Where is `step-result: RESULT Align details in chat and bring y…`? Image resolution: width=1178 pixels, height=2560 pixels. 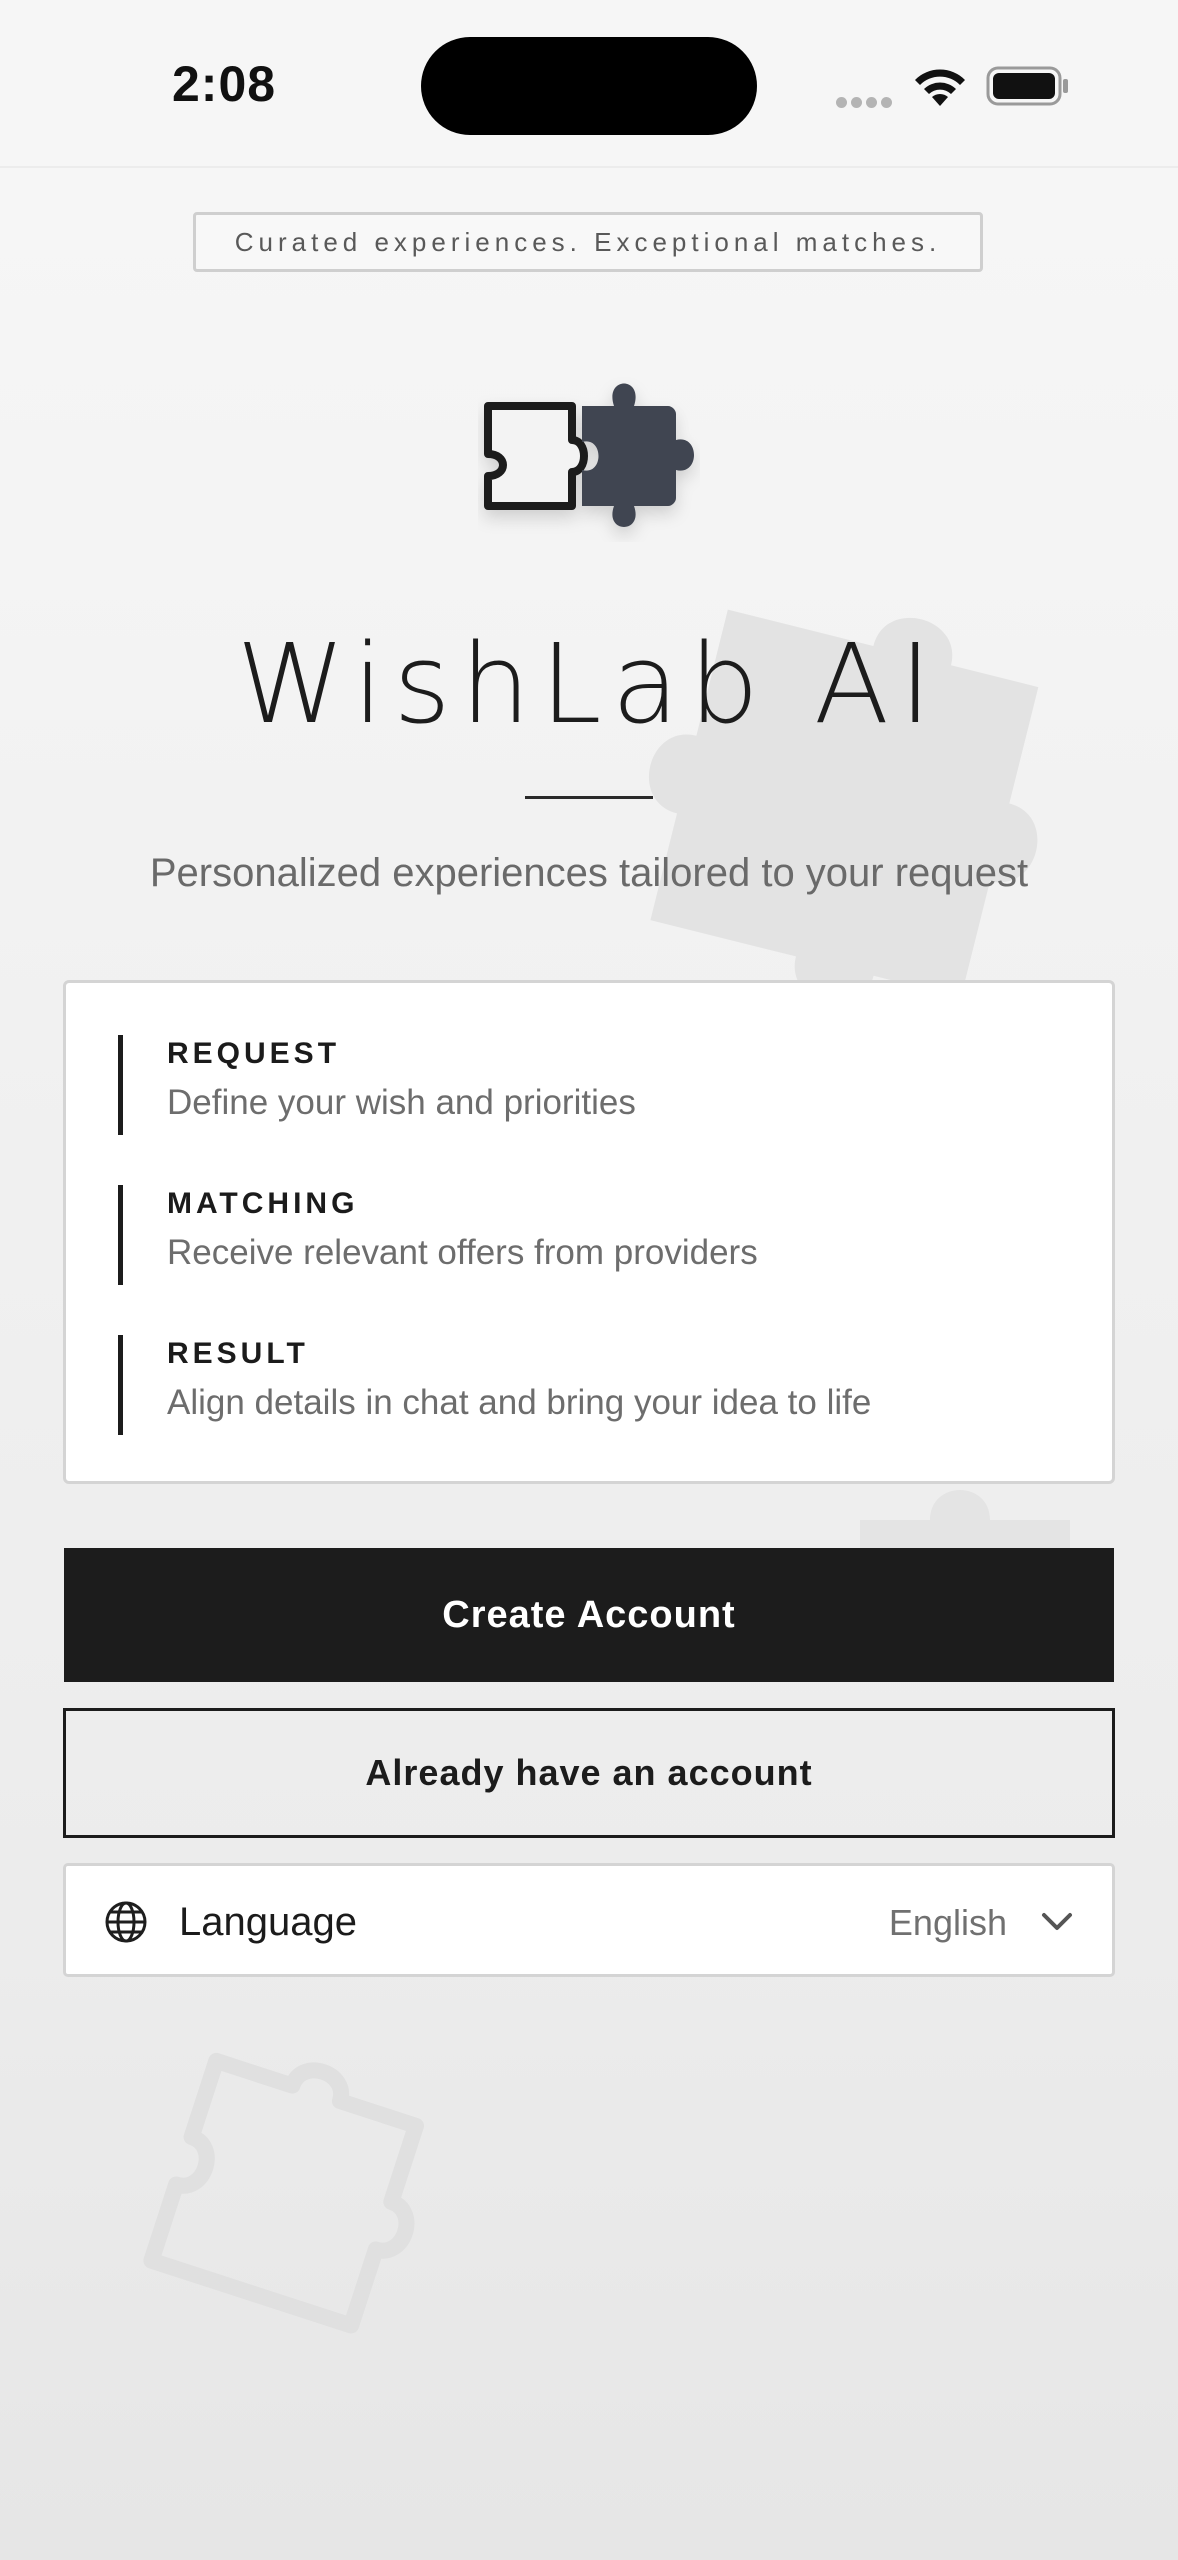
step-result: RESULT Align details in chat and bring y… is located at coordinates (588, 1385).